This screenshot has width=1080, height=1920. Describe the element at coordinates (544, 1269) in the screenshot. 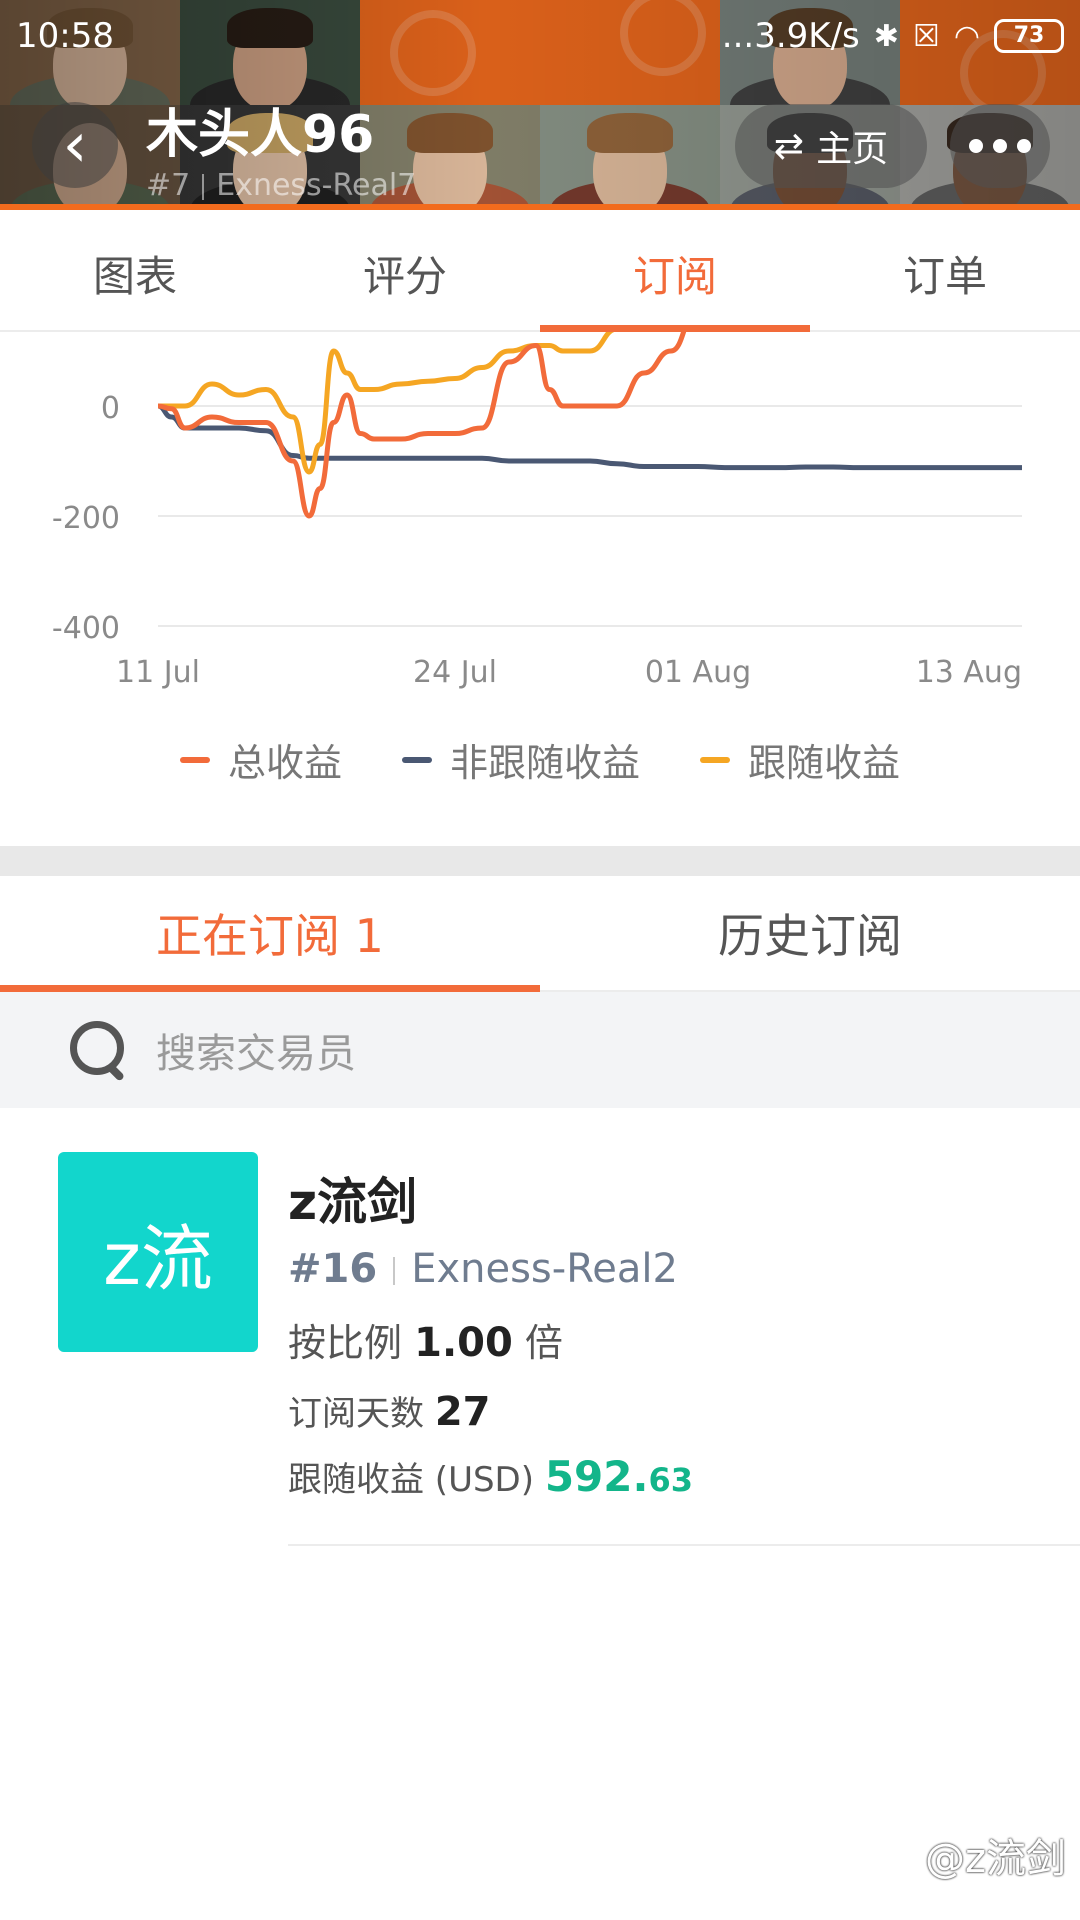

I see `server-name: Exness-Real2` at that location.